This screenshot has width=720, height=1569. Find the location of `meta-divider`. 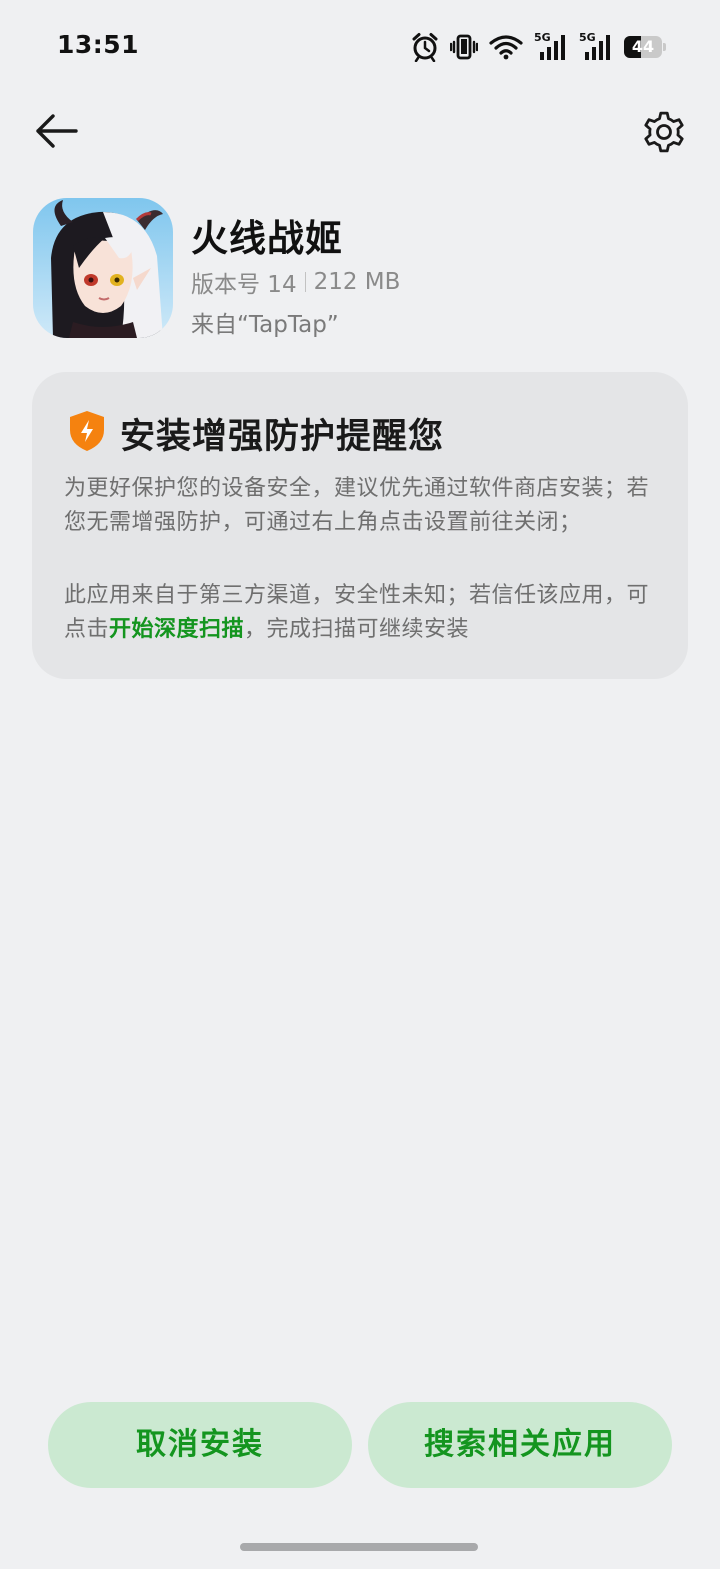

meta-divider is located at coordinates (305, 282).